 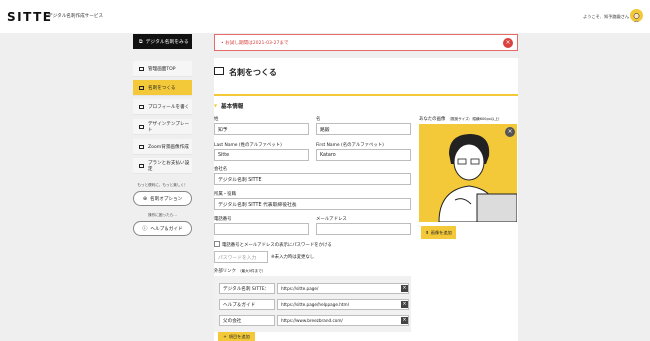 I want to click on template-icon, so click(x=141, y=126).